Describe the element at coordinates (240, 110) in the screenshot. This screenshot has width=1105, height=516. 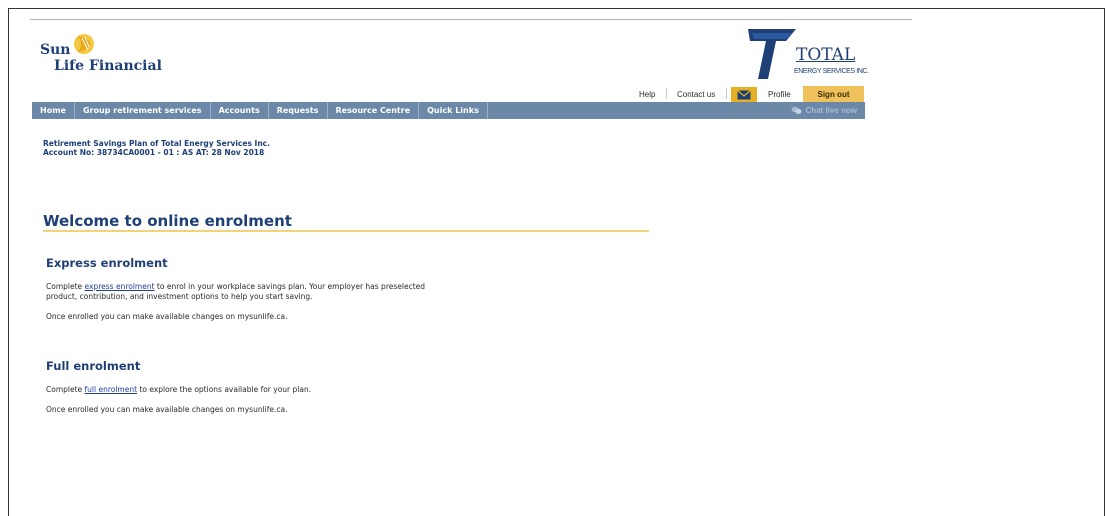
I see `nav-item-accounts: Accounts` at that location.